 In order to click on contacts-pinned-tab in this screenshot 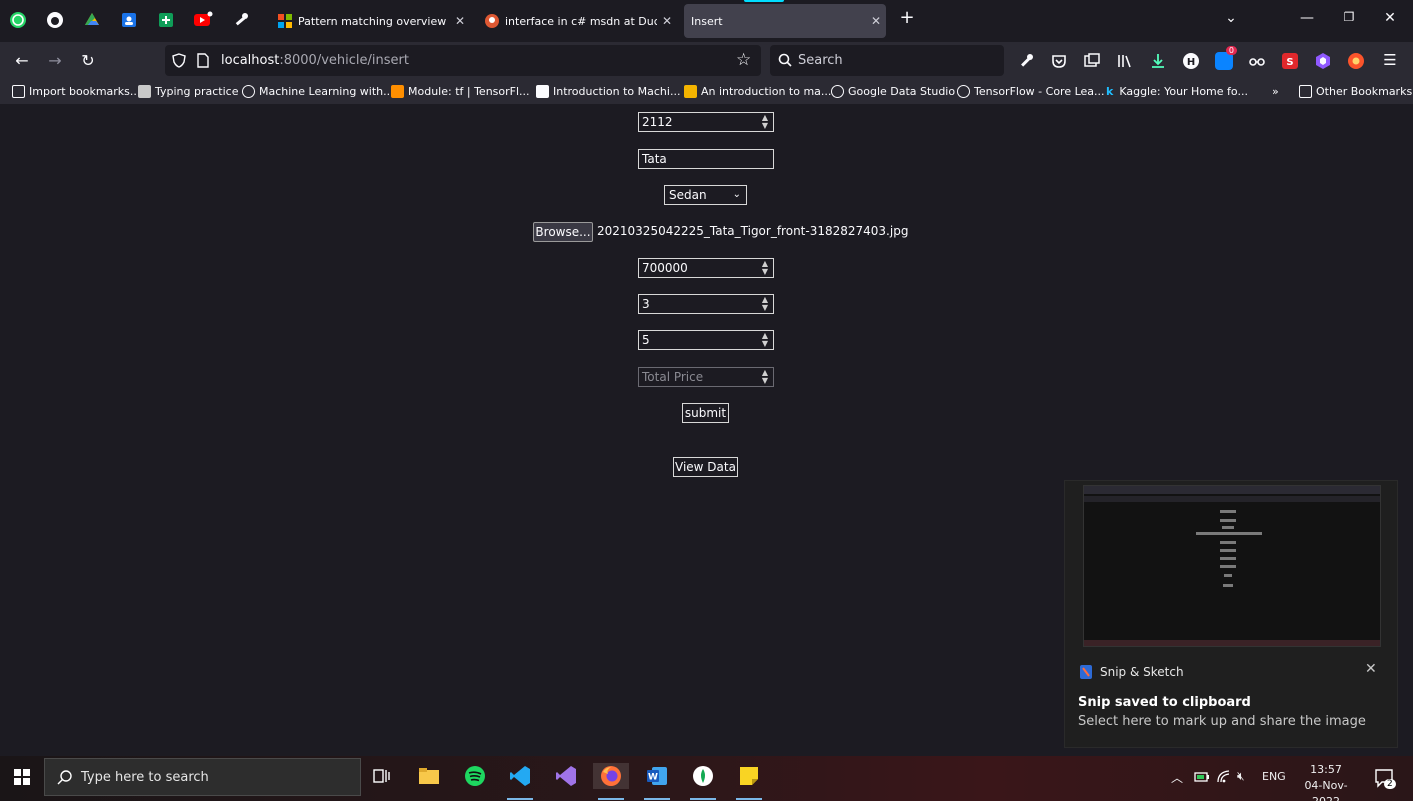, I will do `click(129, 20)`.